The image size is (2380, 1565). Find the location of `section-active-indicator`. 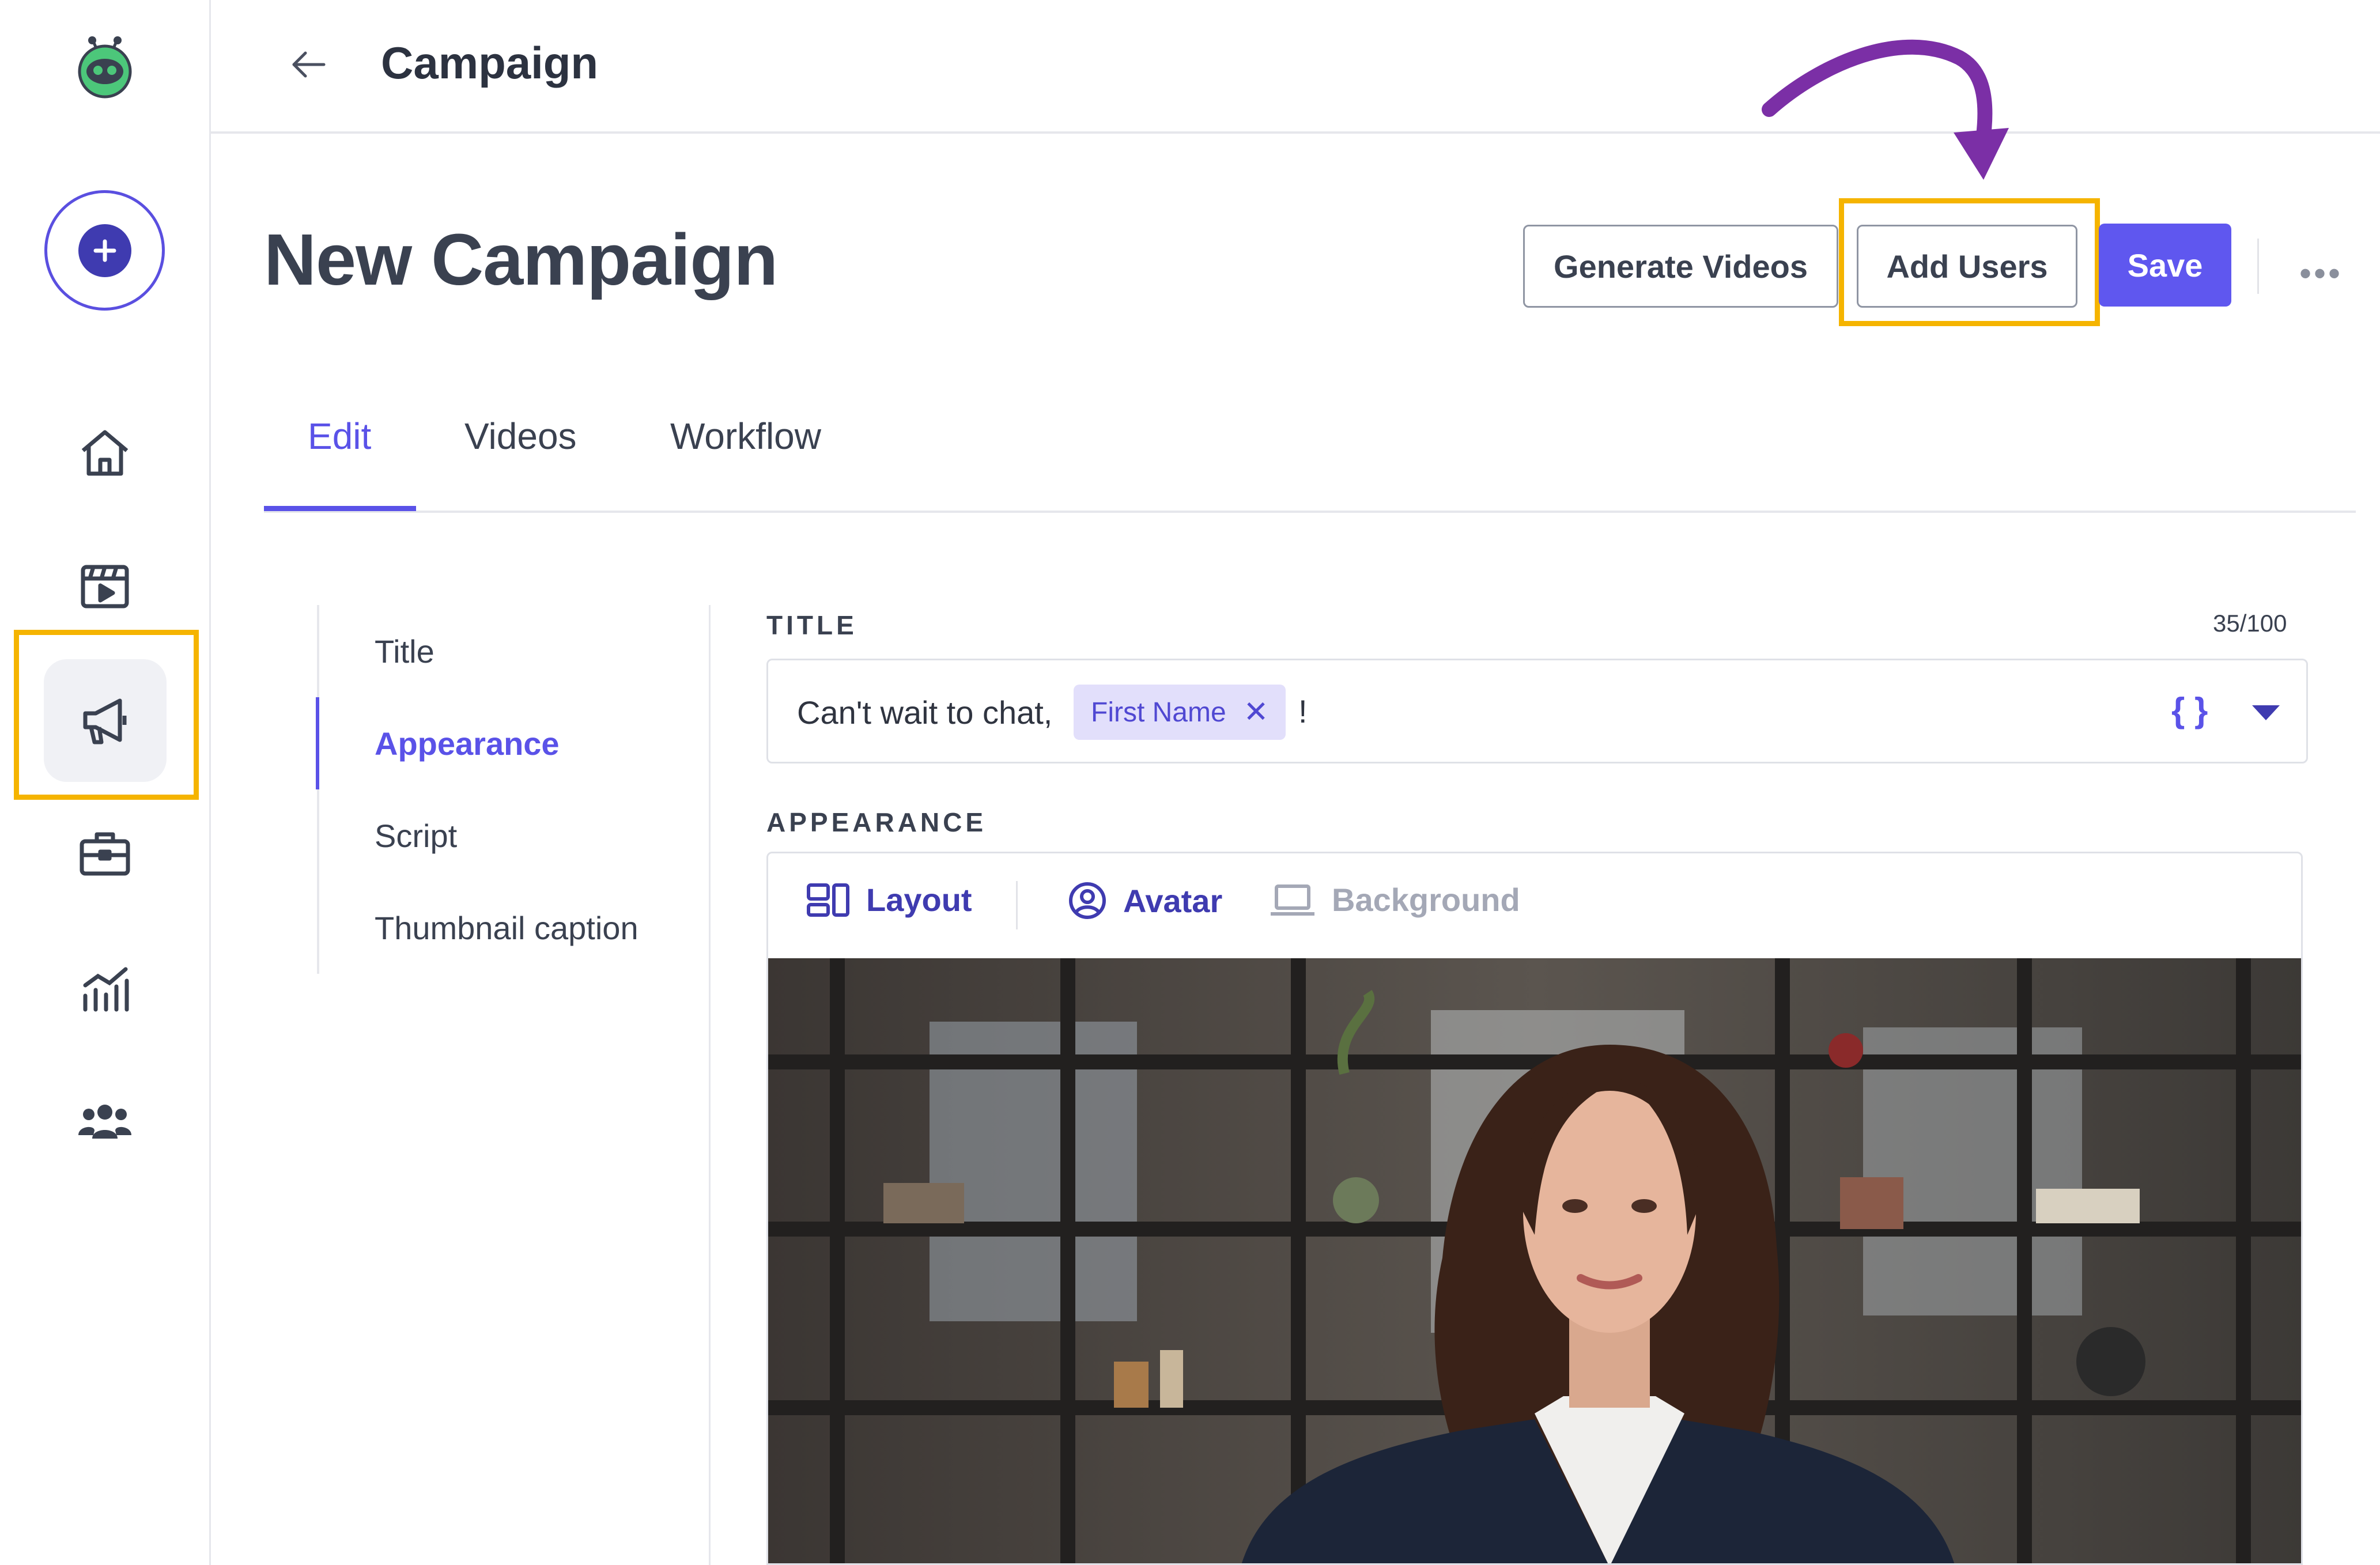

section-active-indicator is located at coordinates (318, 743).